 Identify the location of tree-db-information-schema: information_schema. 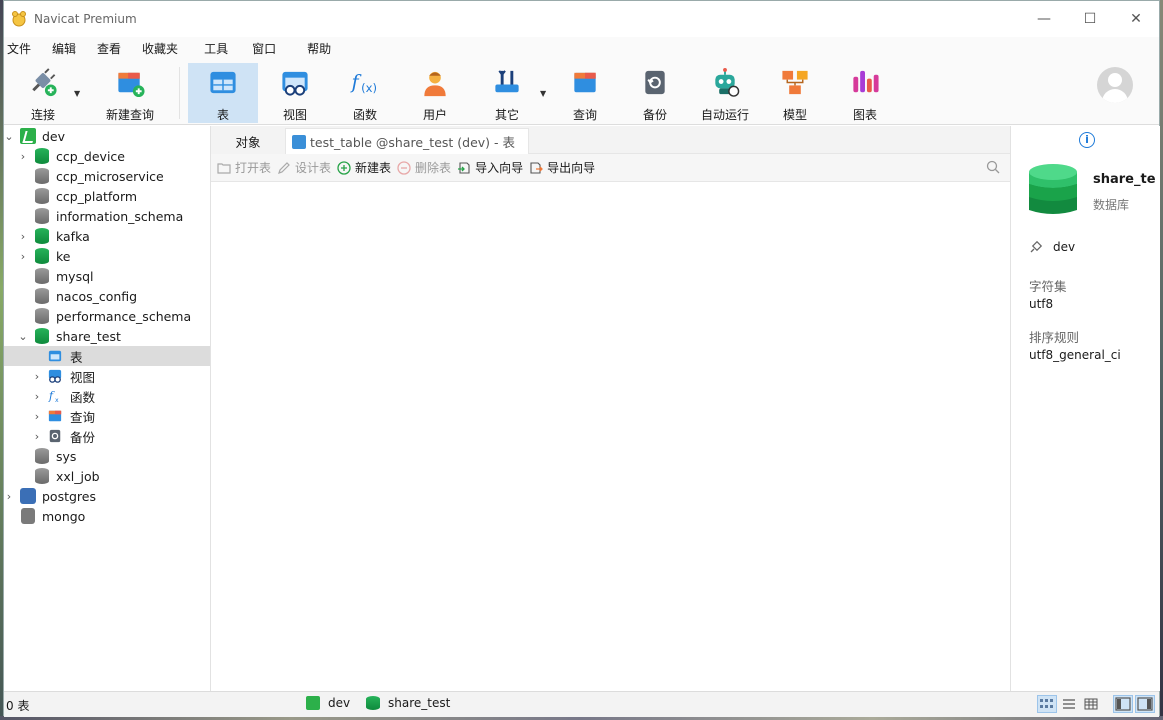
(107, 216).